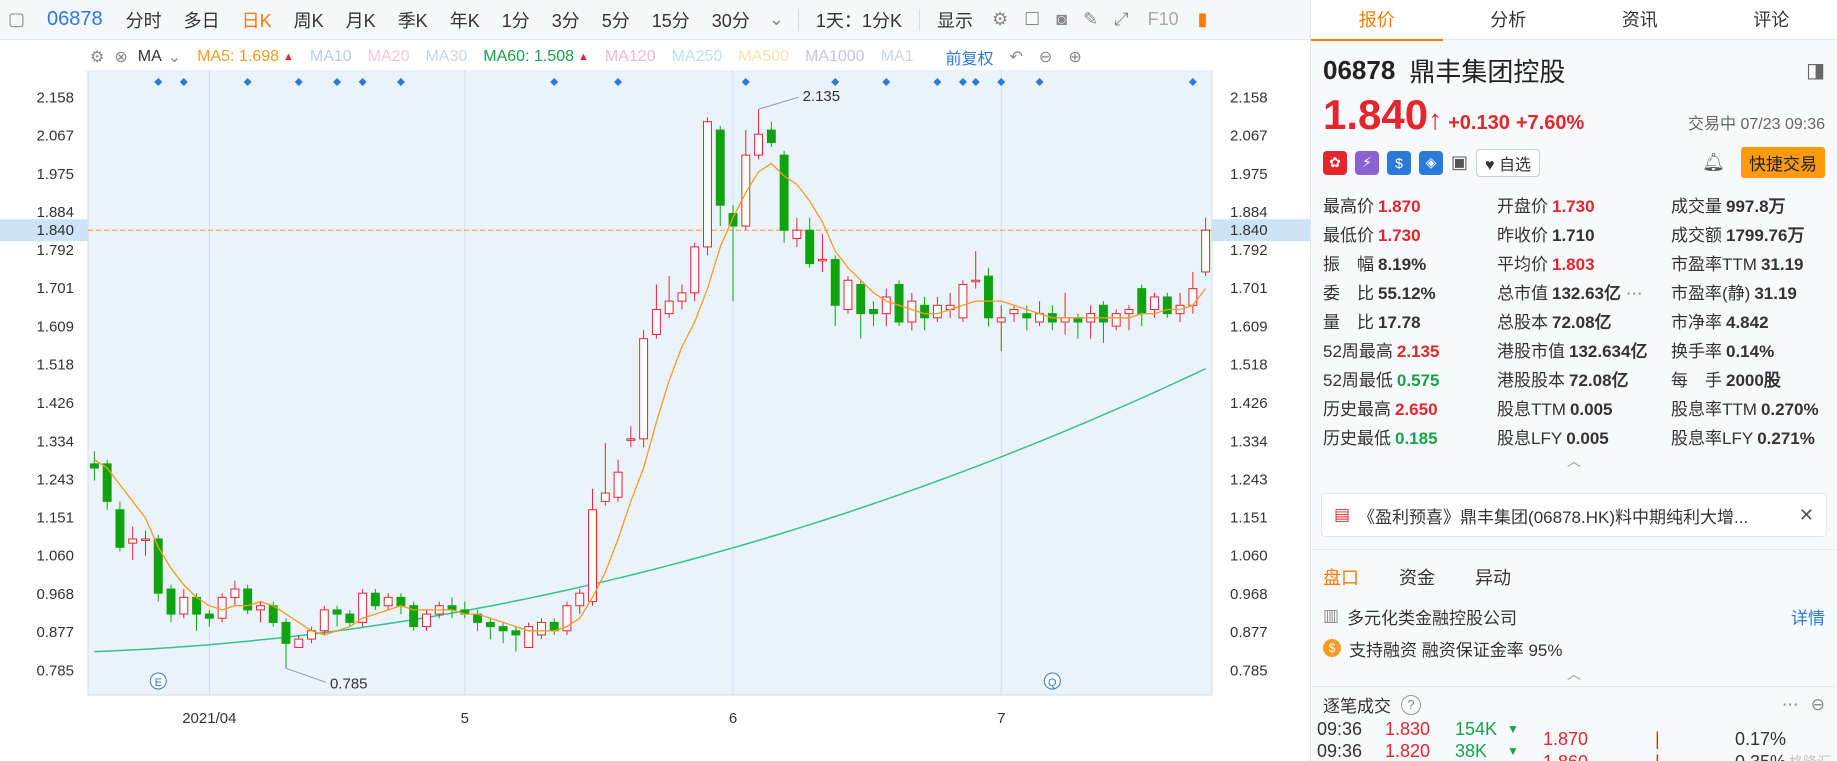 This screenshot has height=761, width=1837. What do you see at coordinates (388, 56) in the screenshot?
I see `ma20-label: MA20` at bounding box center [388, 56].